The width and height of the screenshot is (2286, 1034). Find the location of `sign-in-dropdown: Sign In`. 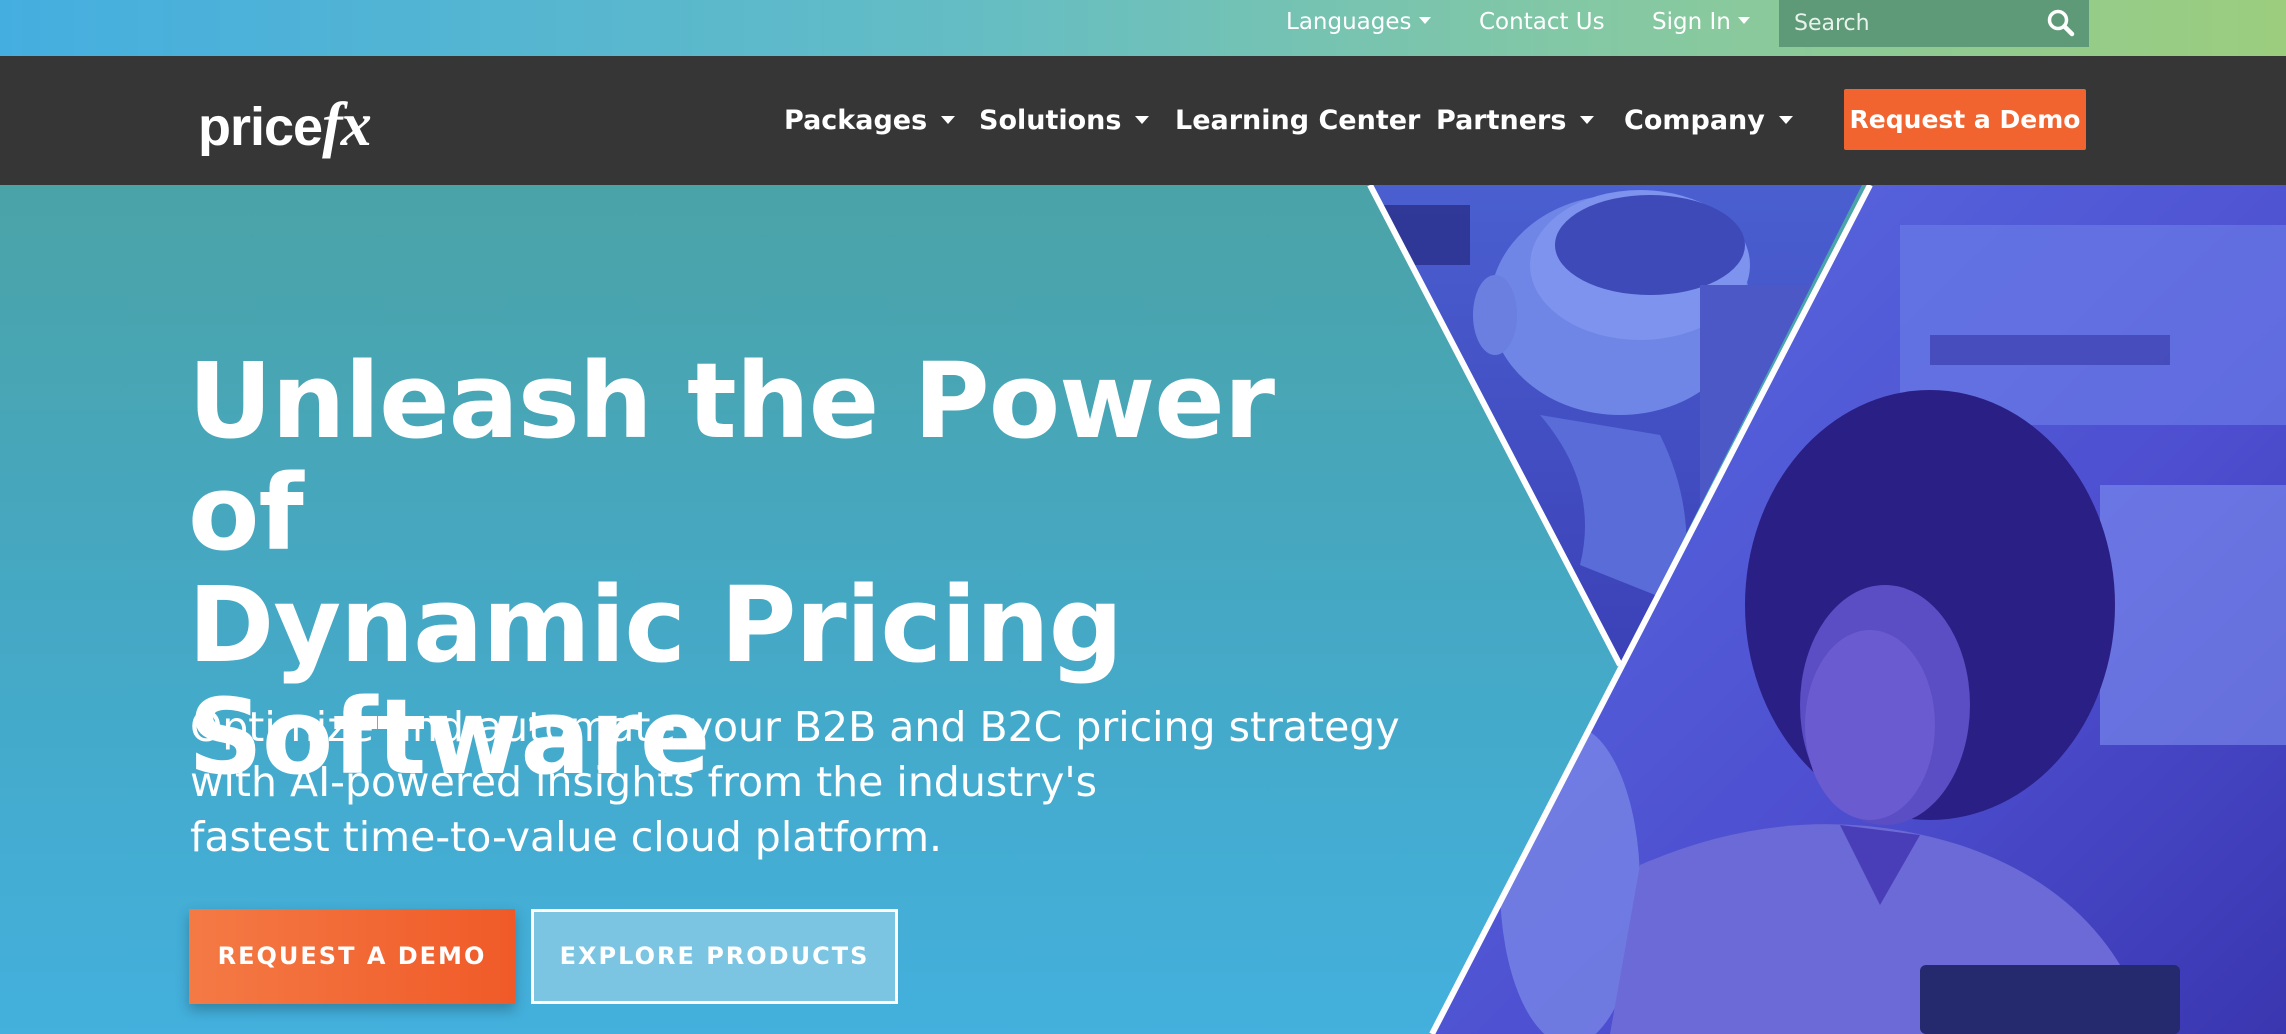

sign-in-dropdown: Sign In is located at coordinates (1701, 22).